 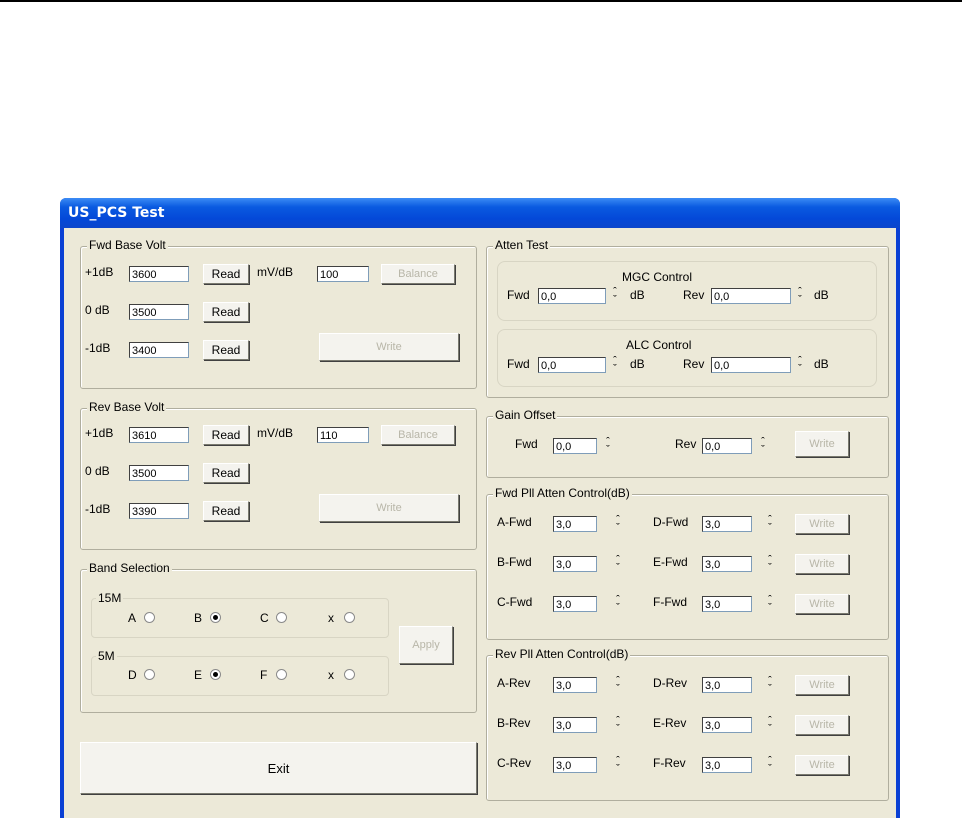 What do you see at coordinates (389, 347) in the screenshot?
I see `fwd-write-button: Write` at bounding box center [389, 347].